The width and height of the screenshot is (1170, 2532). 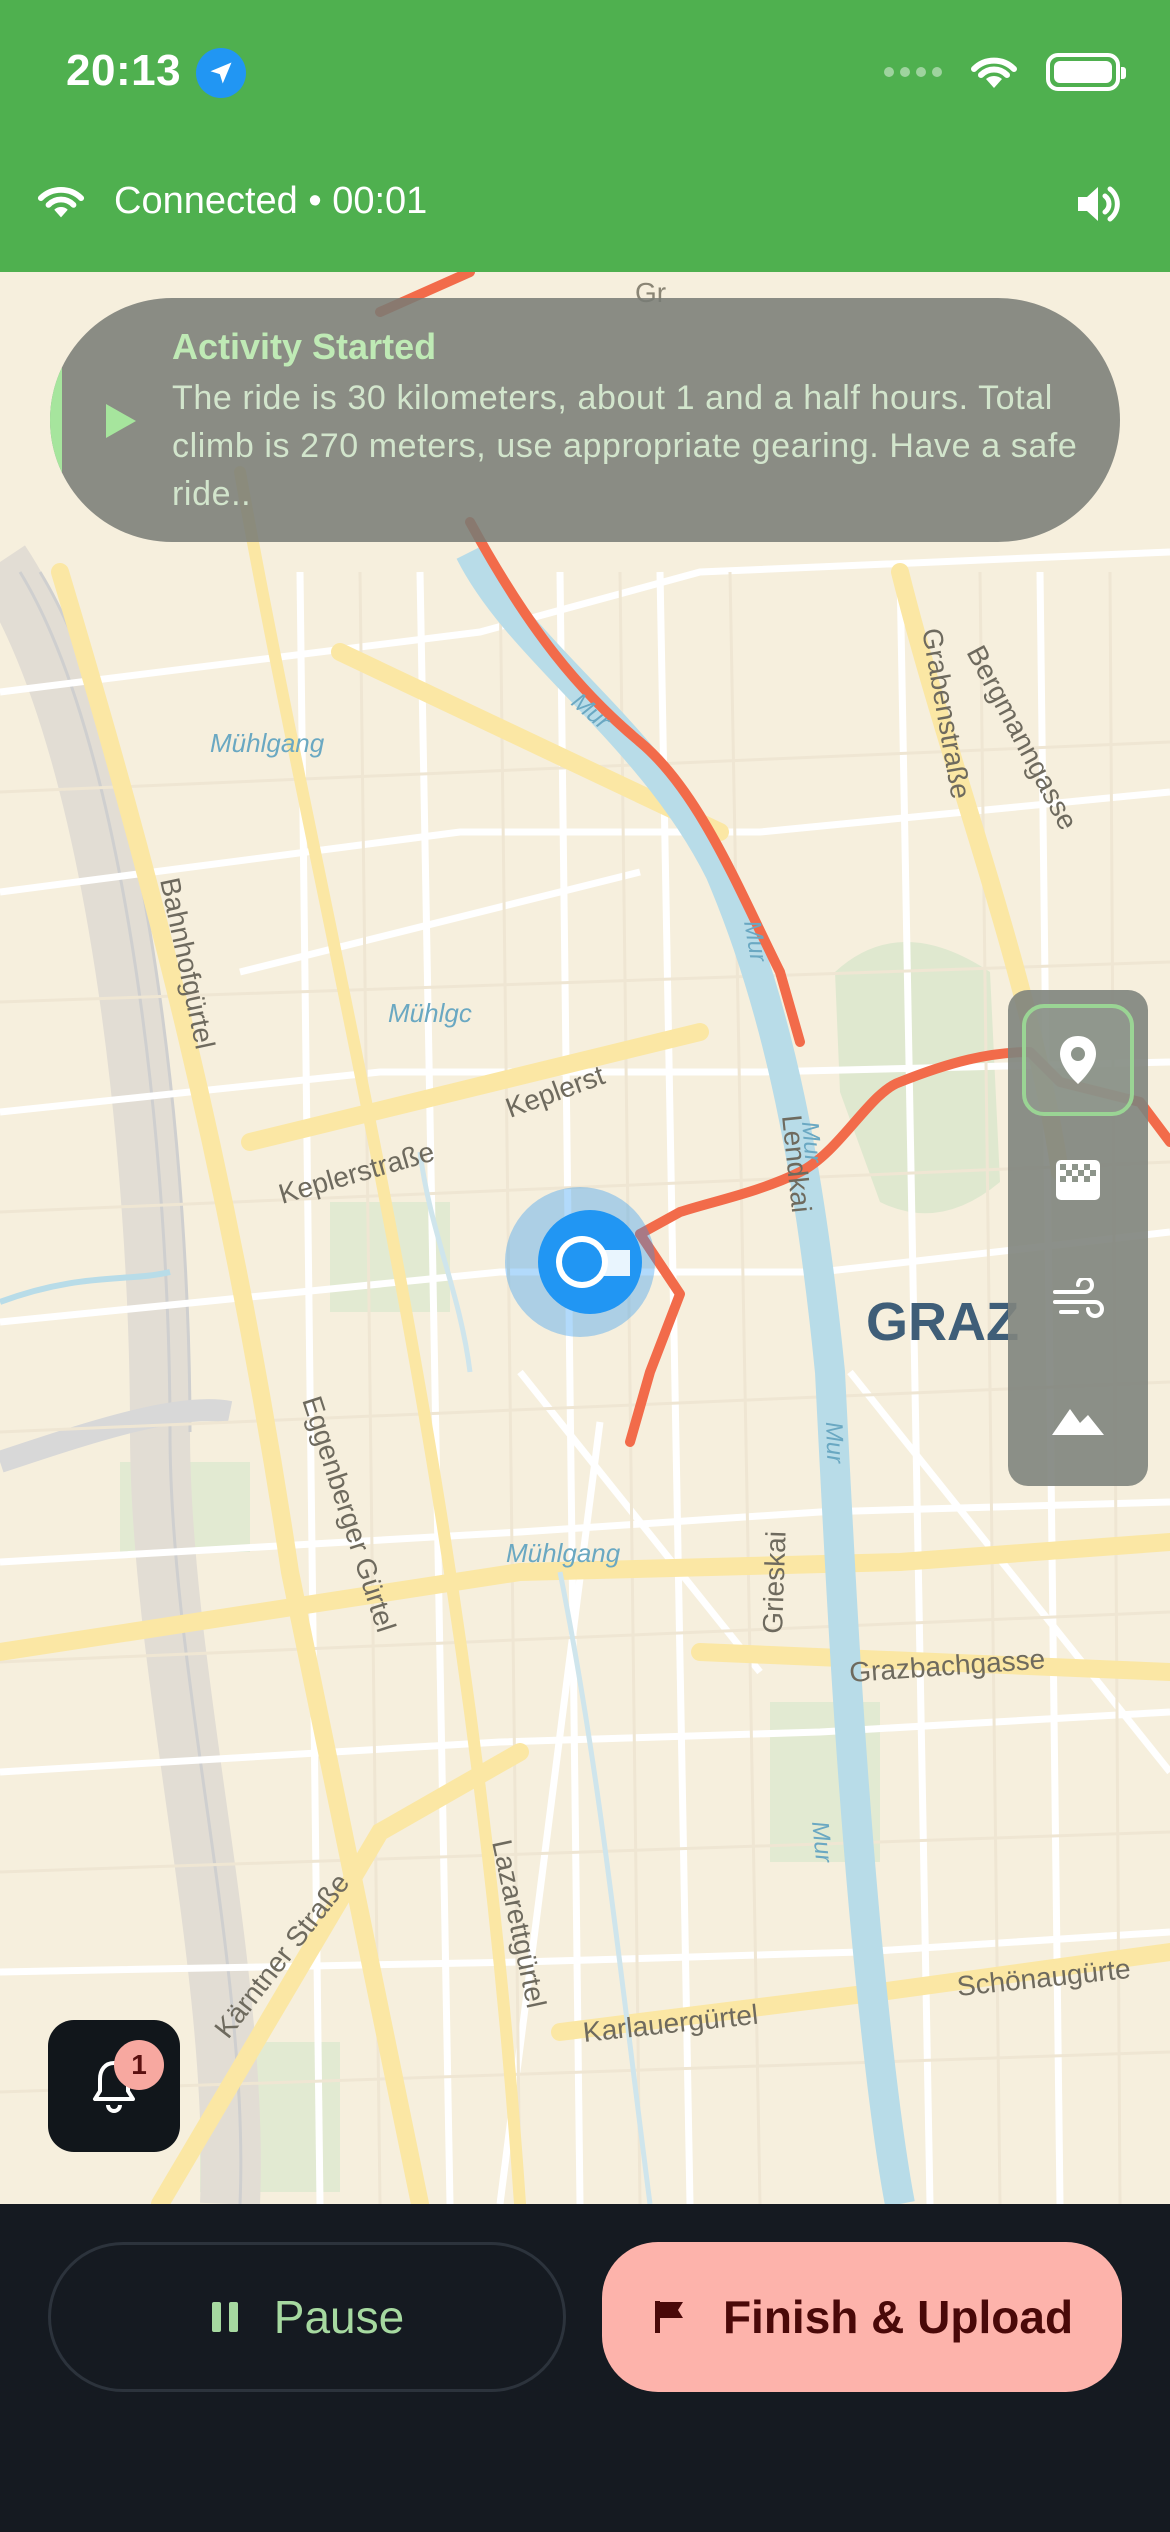 What do you see at coordinates (221, 73) in the screenshot?
I see `location-arrow-icon` at bounding box center [221, 73].